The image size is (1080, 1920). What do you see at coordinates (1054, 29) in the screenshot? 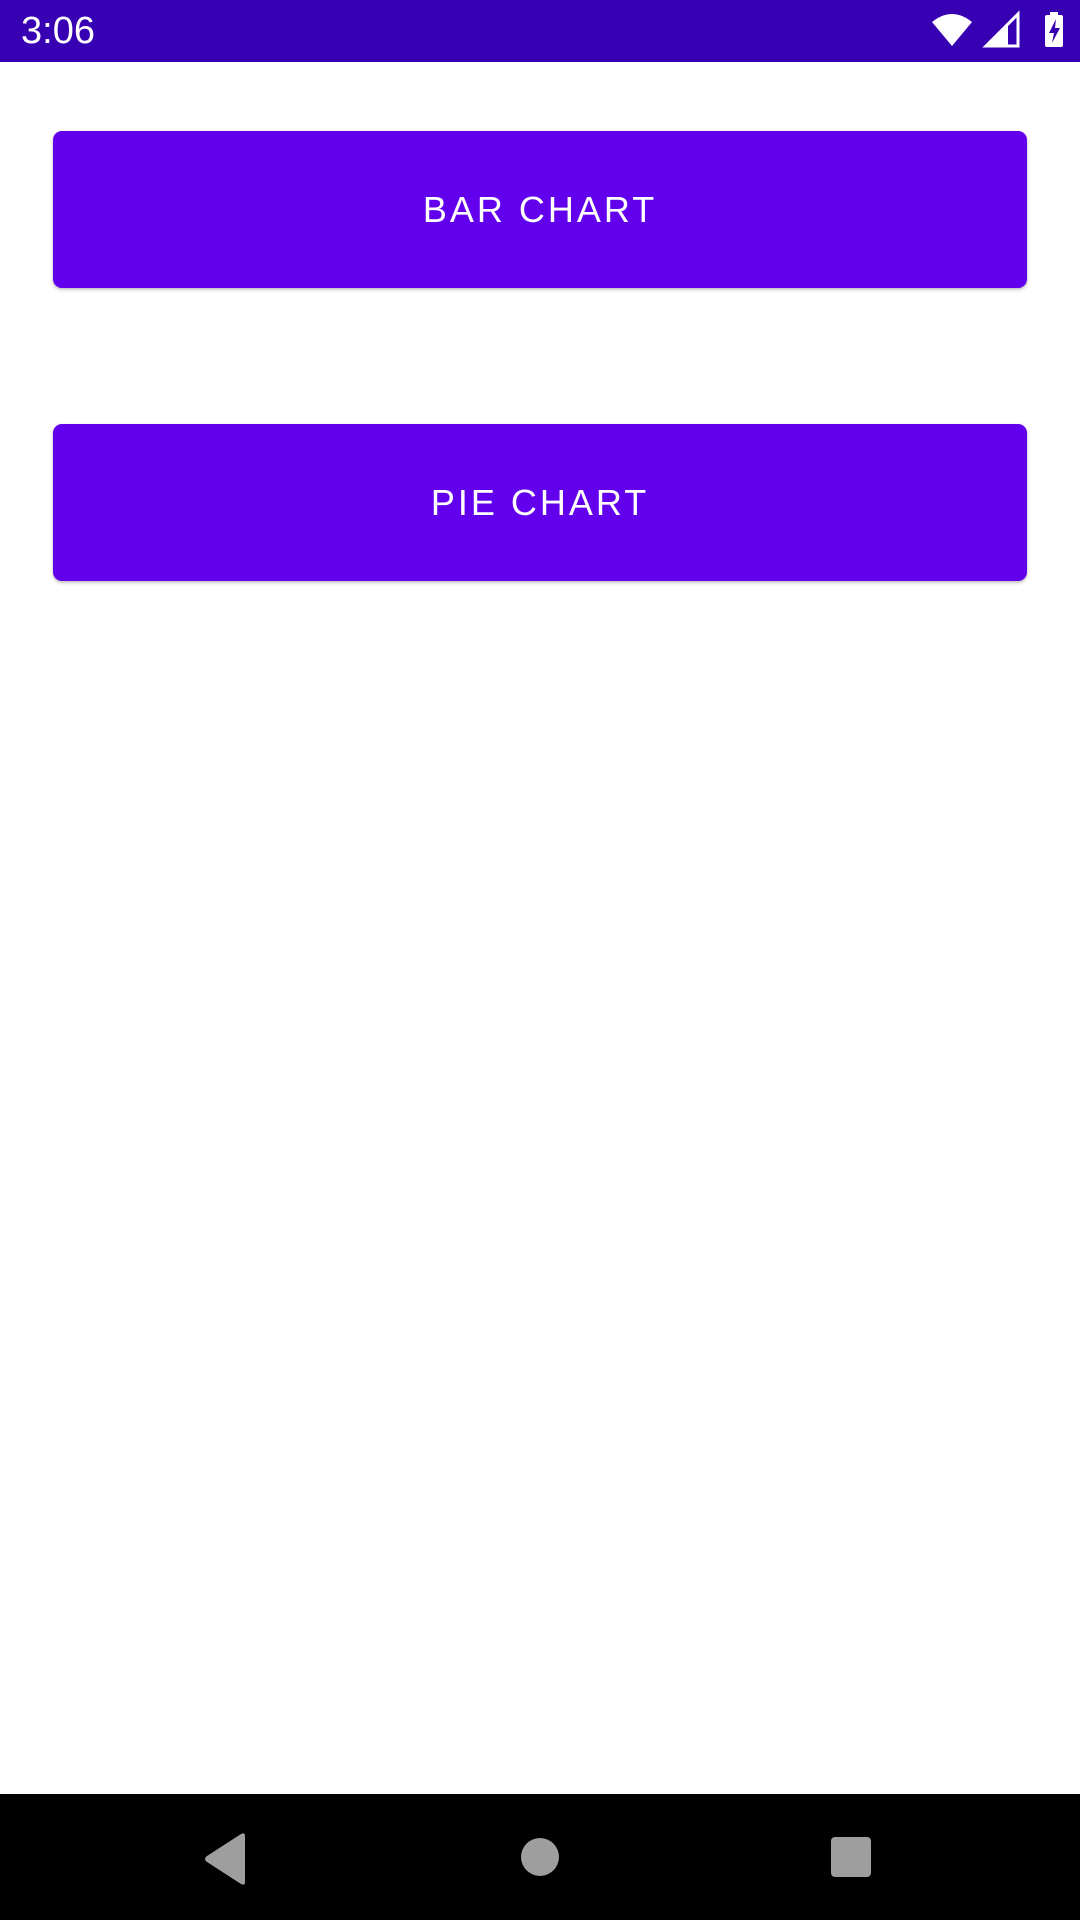
I see `battery-charging-icon` at bounding box center [1054, 29].